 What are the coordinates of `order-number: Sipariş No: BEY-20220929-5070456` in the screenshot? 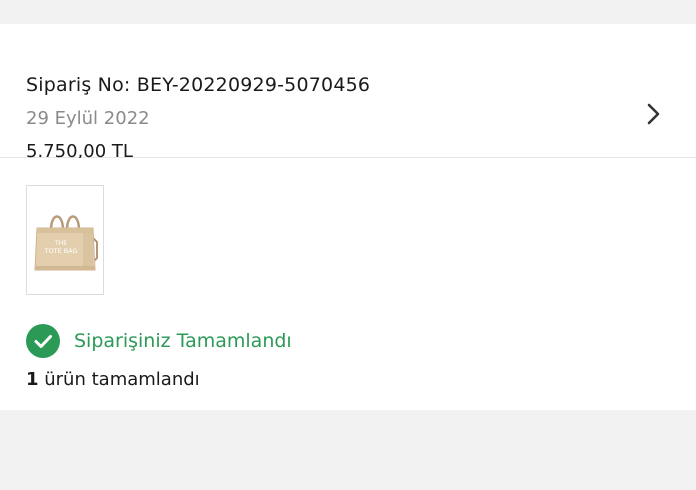 It's located at (198, 85).